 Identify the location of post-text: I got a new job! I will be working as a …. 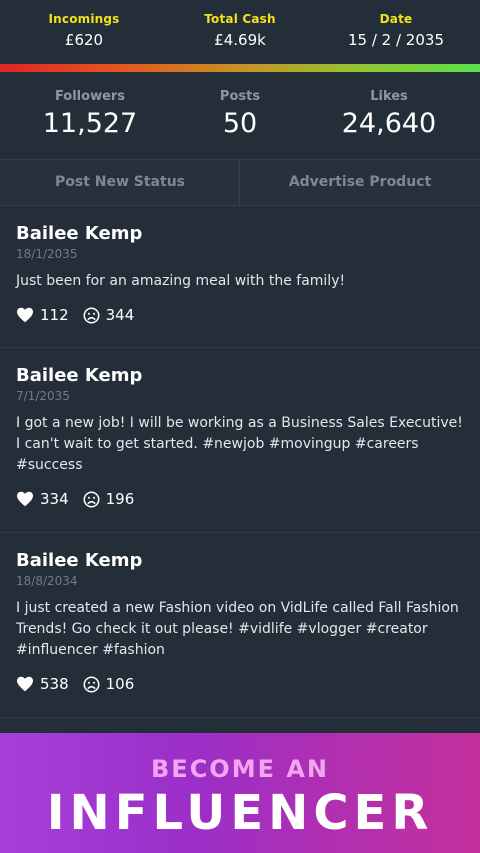
(239, 444).